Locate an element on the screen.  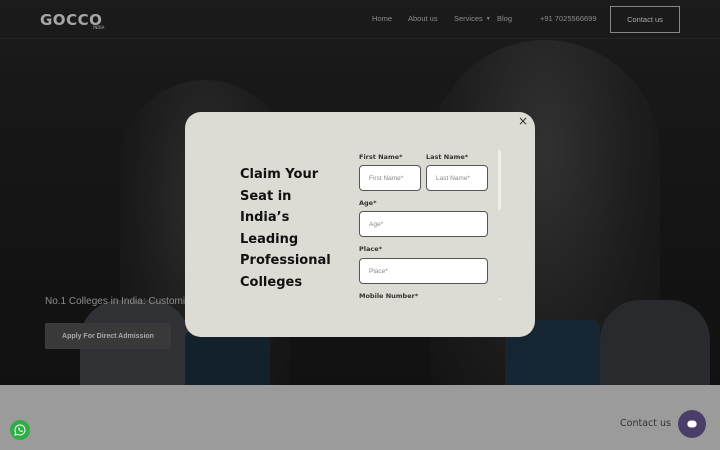
chat-widget-label: Contact us is located at coordinates (645, 423).